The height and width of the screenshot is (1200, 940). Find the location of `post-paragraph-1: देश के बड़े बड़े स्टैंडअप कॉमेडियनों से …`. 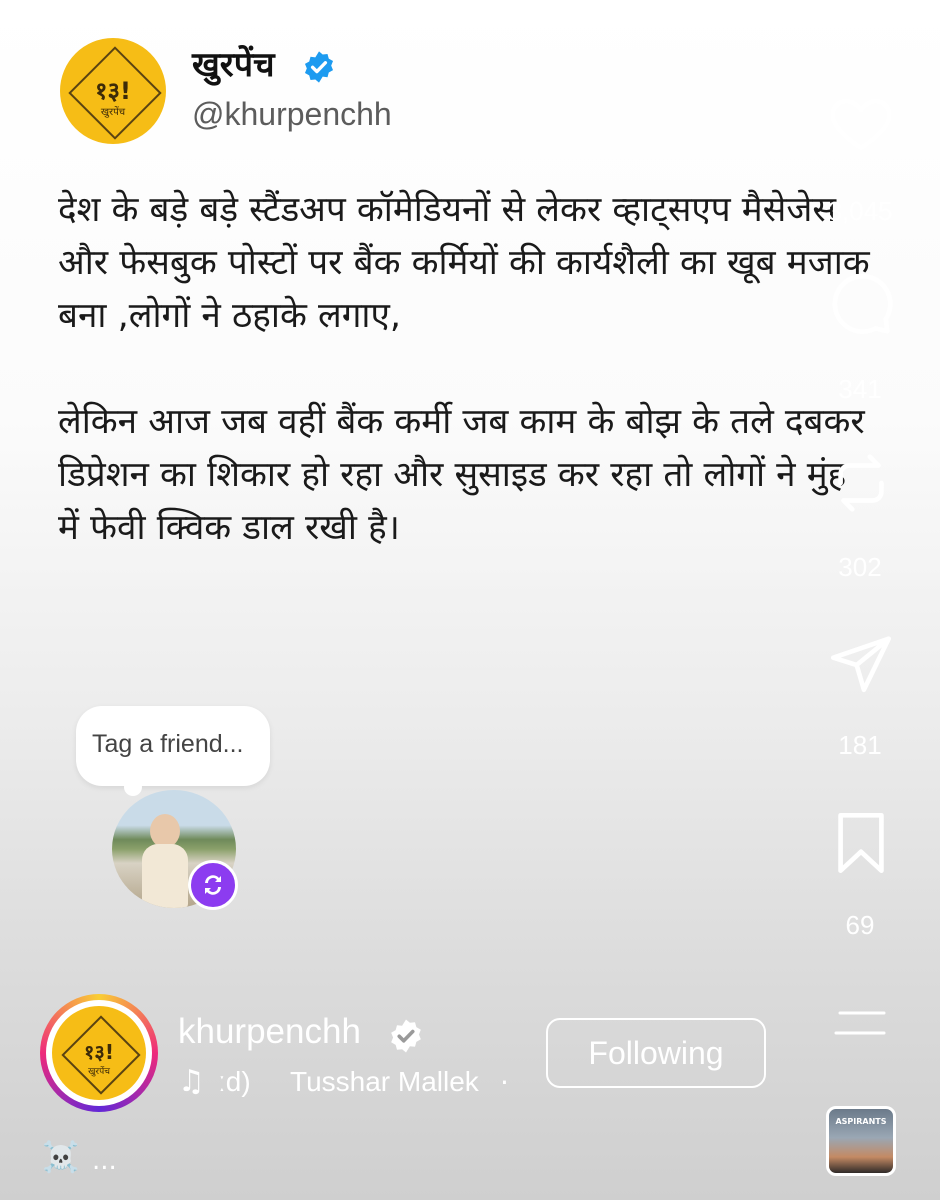

post-paragraph-1: देश के बड़े बड़े स्टैंडअप कॉमेडियनों से … is located at coordinates (469, 263).